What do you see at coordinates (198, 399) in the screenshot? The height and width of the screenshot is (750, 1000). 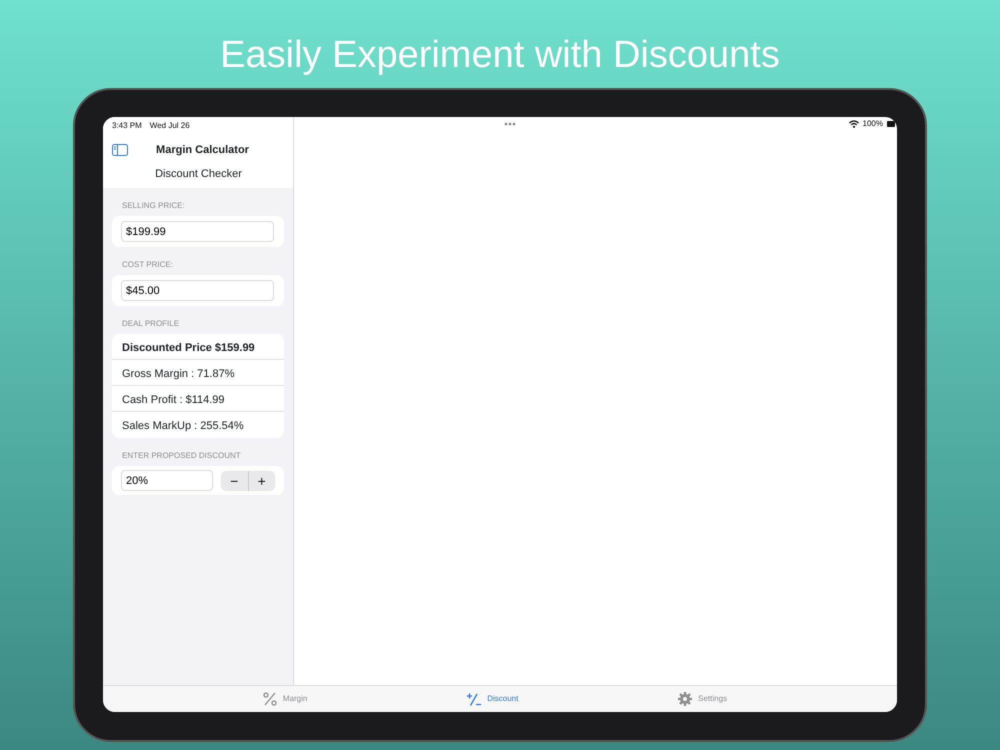 I see `result-row: Cash Profit : $114.99` at bounding box center [198, 399].